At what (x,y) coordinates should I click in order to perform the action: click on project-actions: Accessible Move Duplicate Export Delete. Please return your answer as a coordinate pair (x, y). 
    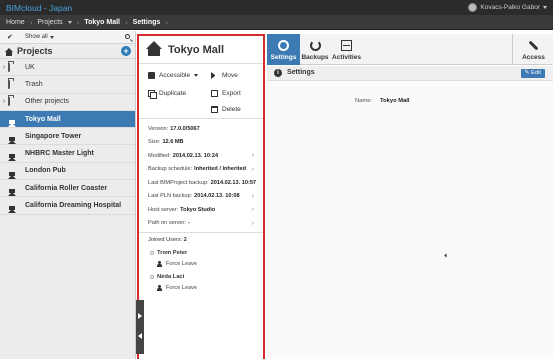
    Looking at the image, I should click on (201, 91).